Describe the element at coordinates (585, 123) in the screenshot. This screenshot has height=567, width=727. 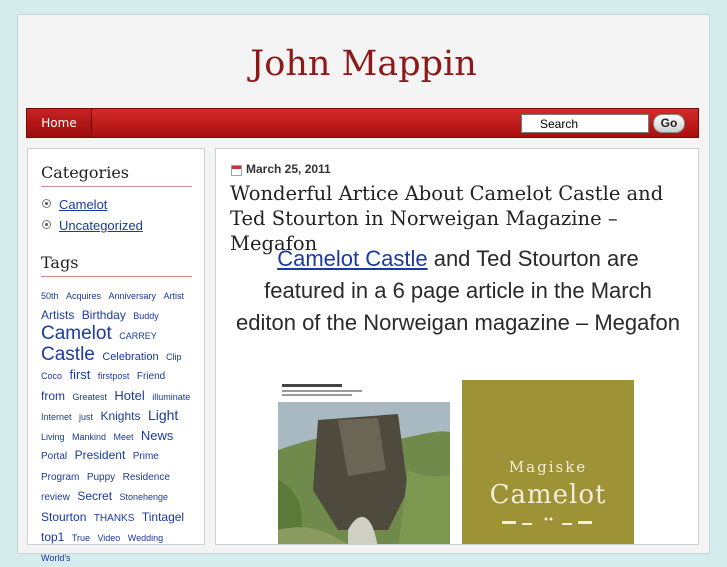
I see `search-input` at that location.